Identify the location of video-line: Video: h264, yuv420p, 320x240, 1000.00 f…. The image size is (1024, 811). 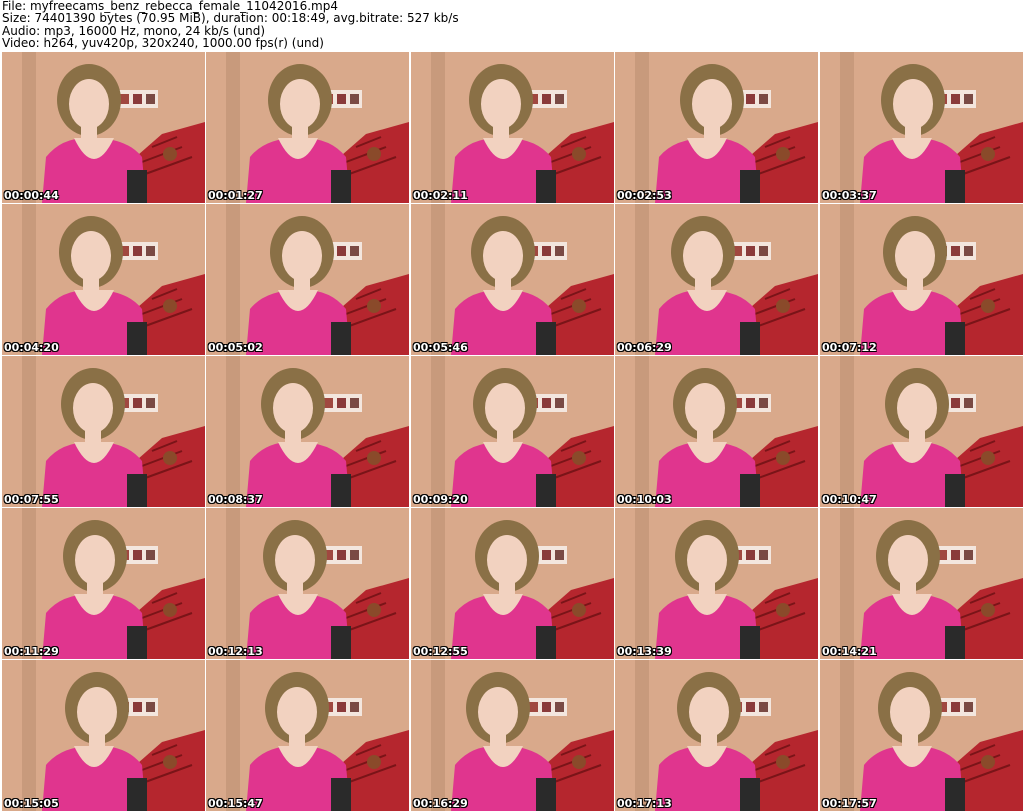
(163, 42).